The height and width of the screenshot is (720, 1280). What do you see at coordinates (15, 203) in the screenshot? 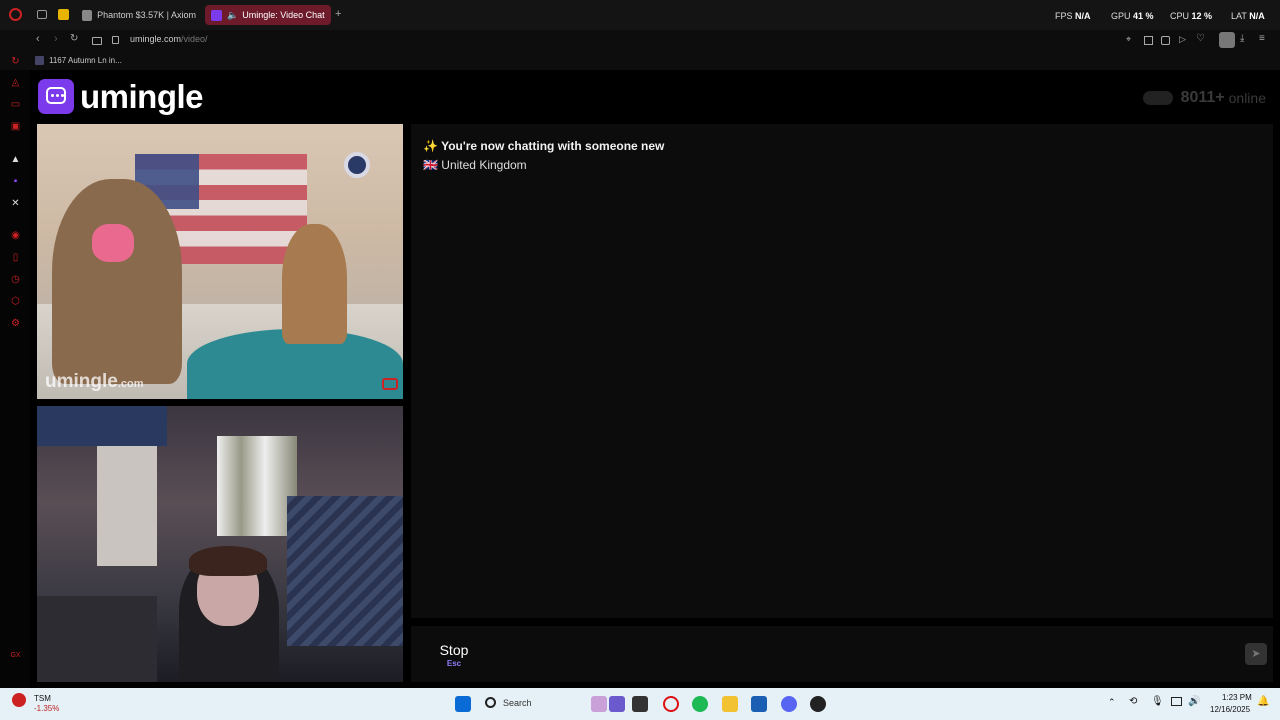
I see `x-icon: ✕` at bounding box center [15, 203].